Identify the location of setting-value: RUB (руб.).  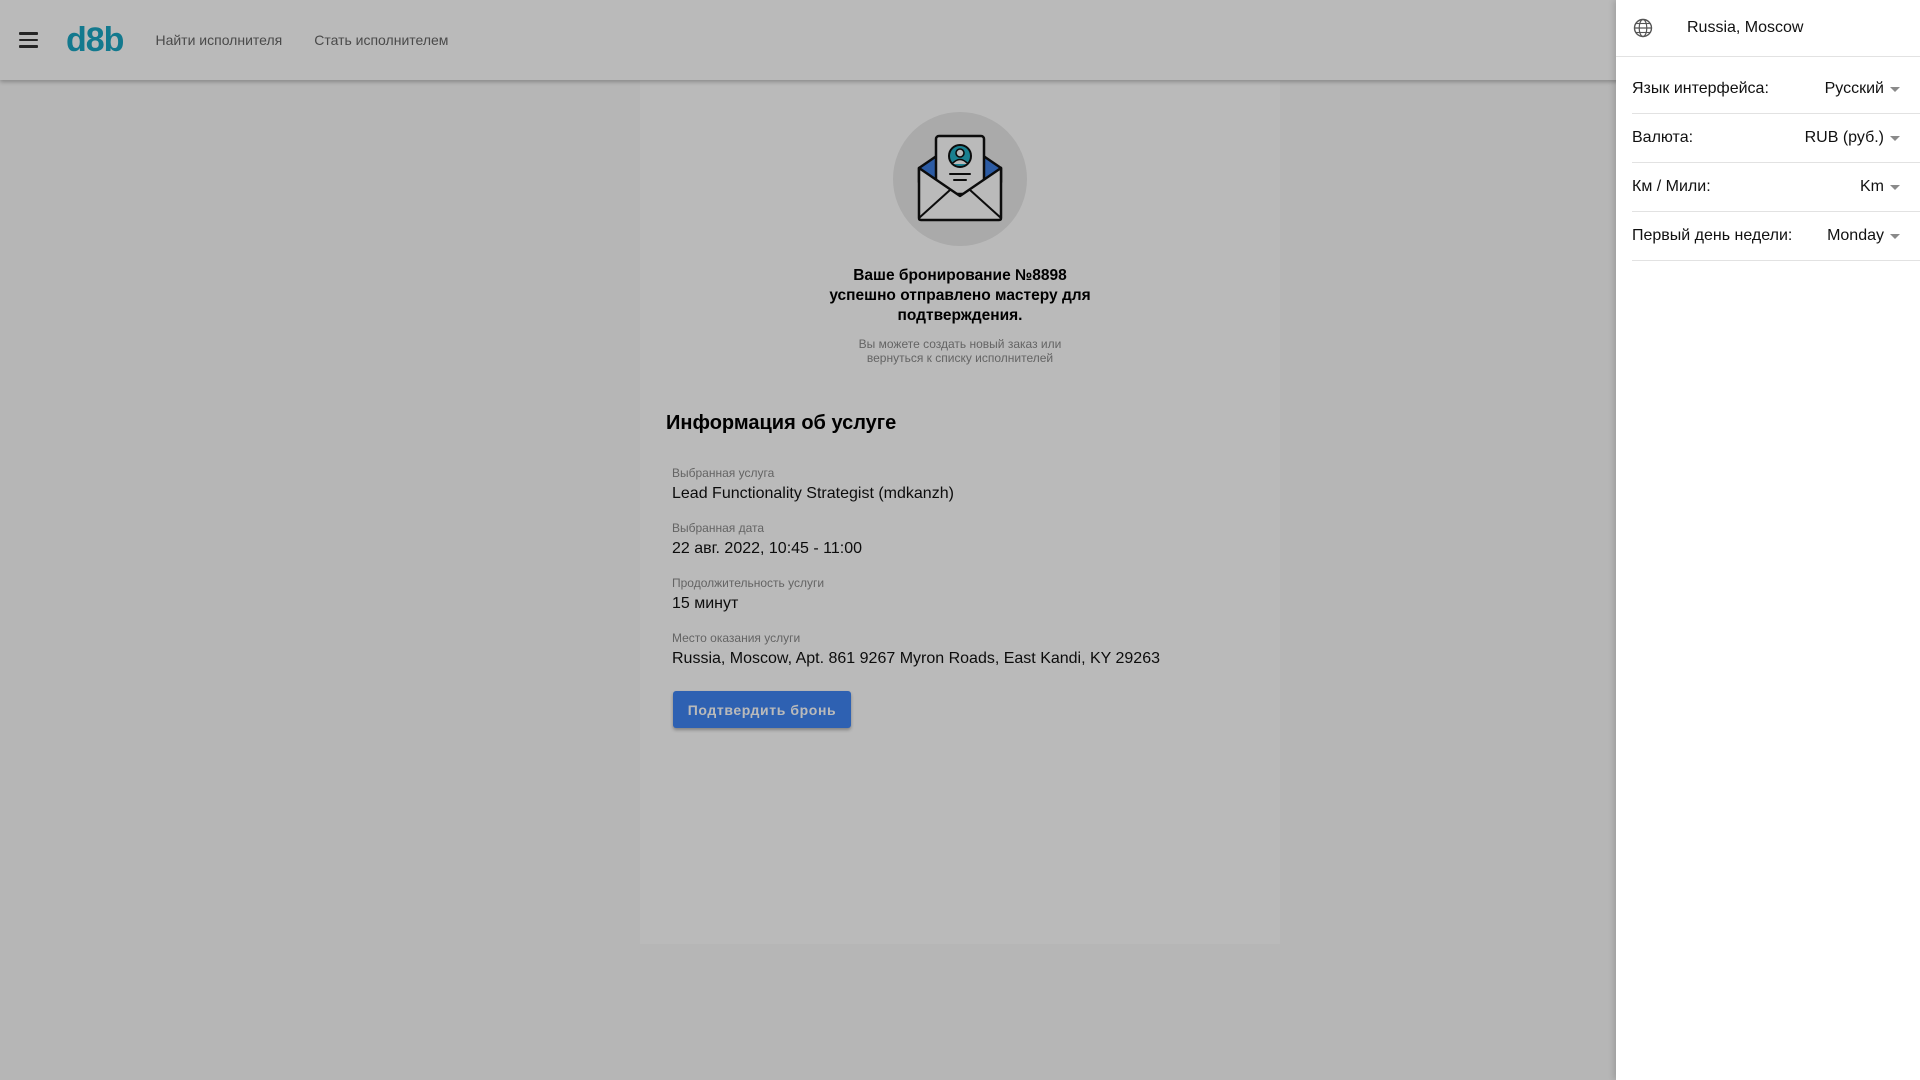
(1844, 137).